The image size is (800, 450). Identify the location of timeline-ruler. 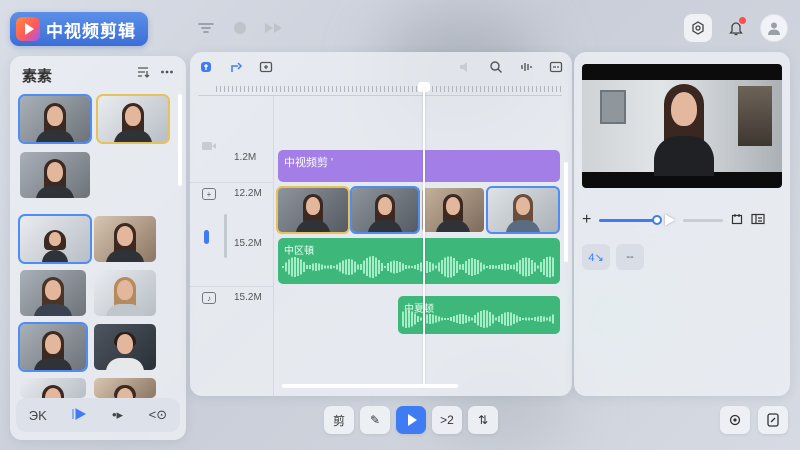
(380, 89).